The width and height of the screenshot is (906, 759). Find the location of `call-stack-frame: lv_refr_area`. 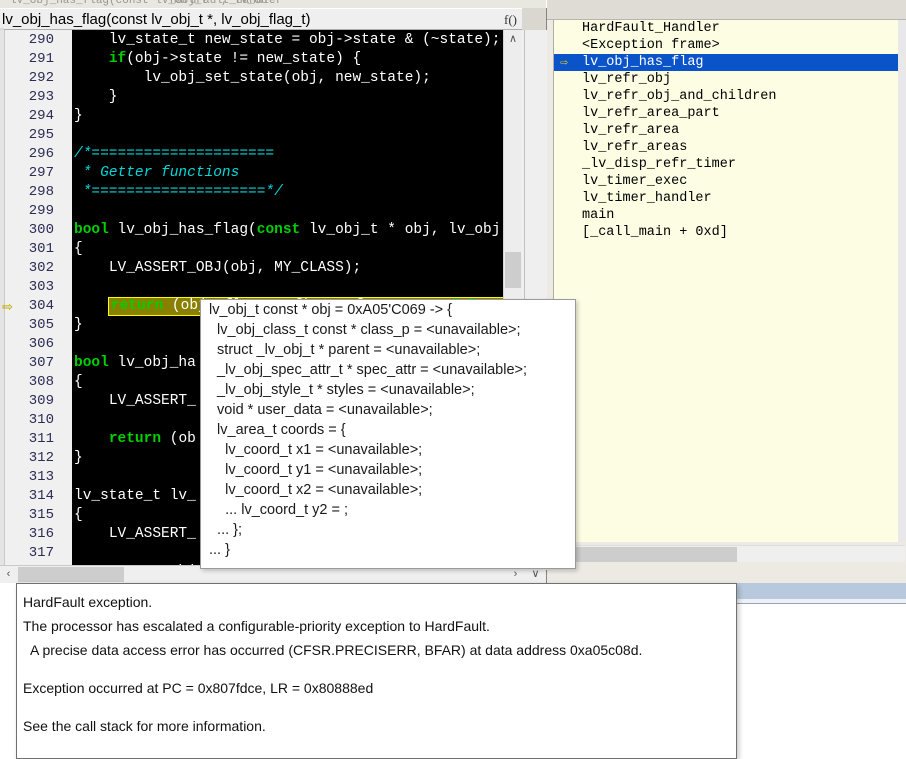

call-stack-frame: lv_refr_area is located at coordinates (729, 130).